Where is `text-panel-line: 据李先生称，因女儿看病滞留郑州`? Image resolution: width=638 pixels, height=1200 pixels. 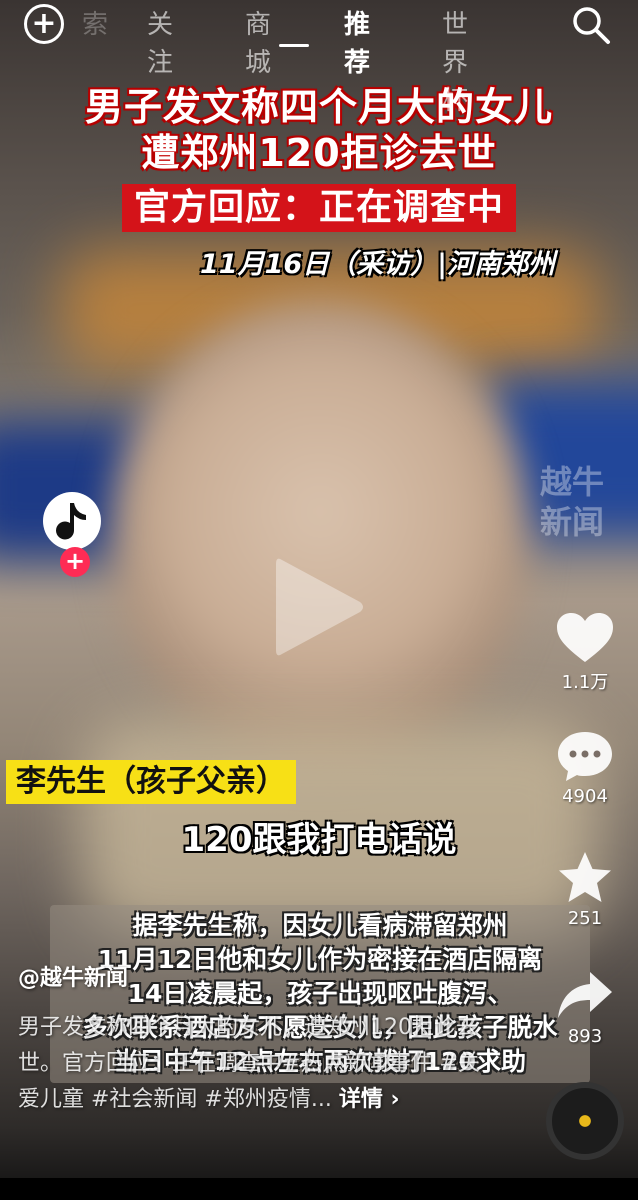
text-panel-line: 据李先生称，因女儿看病滞留郑州 is located at coordinates (320, 925).